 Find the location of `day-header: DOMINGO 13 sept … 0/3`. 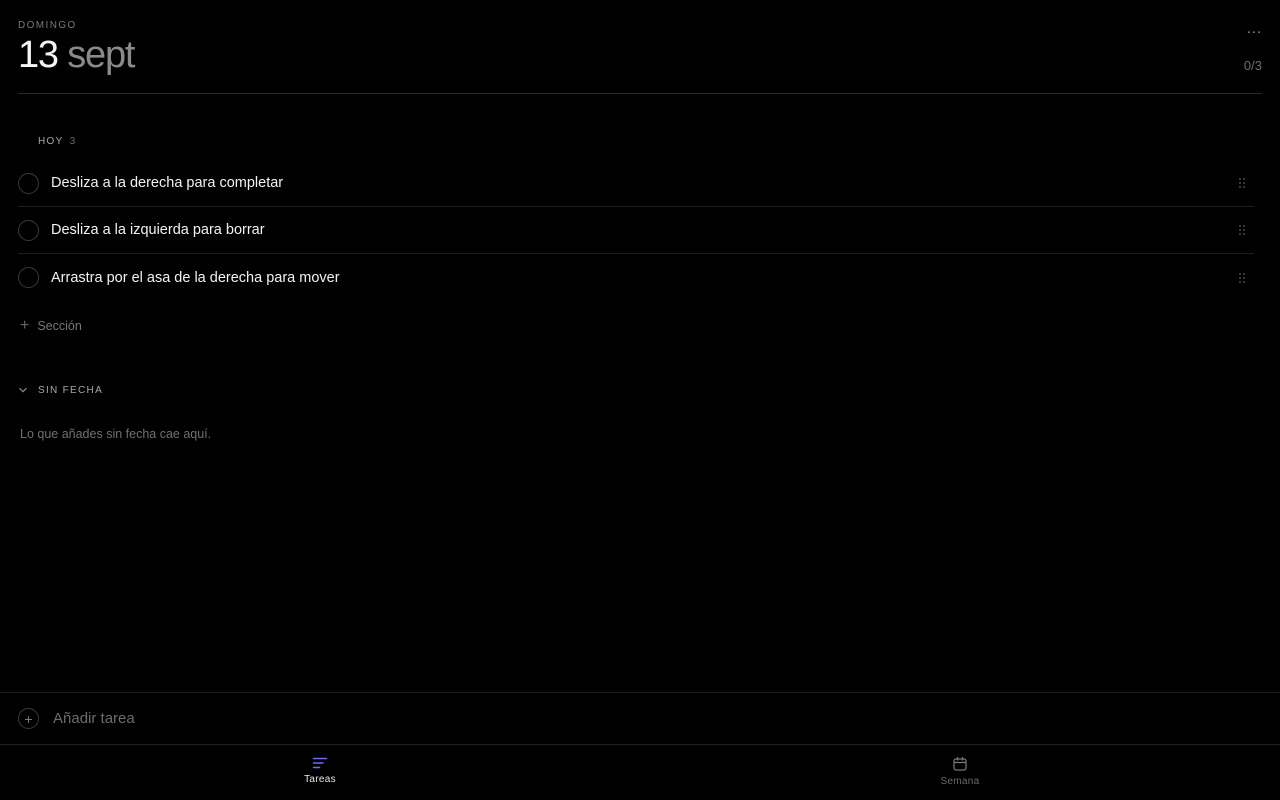

day-header: DOMINGO 13 sept … 0/3 is located at coordinates (640, 57).